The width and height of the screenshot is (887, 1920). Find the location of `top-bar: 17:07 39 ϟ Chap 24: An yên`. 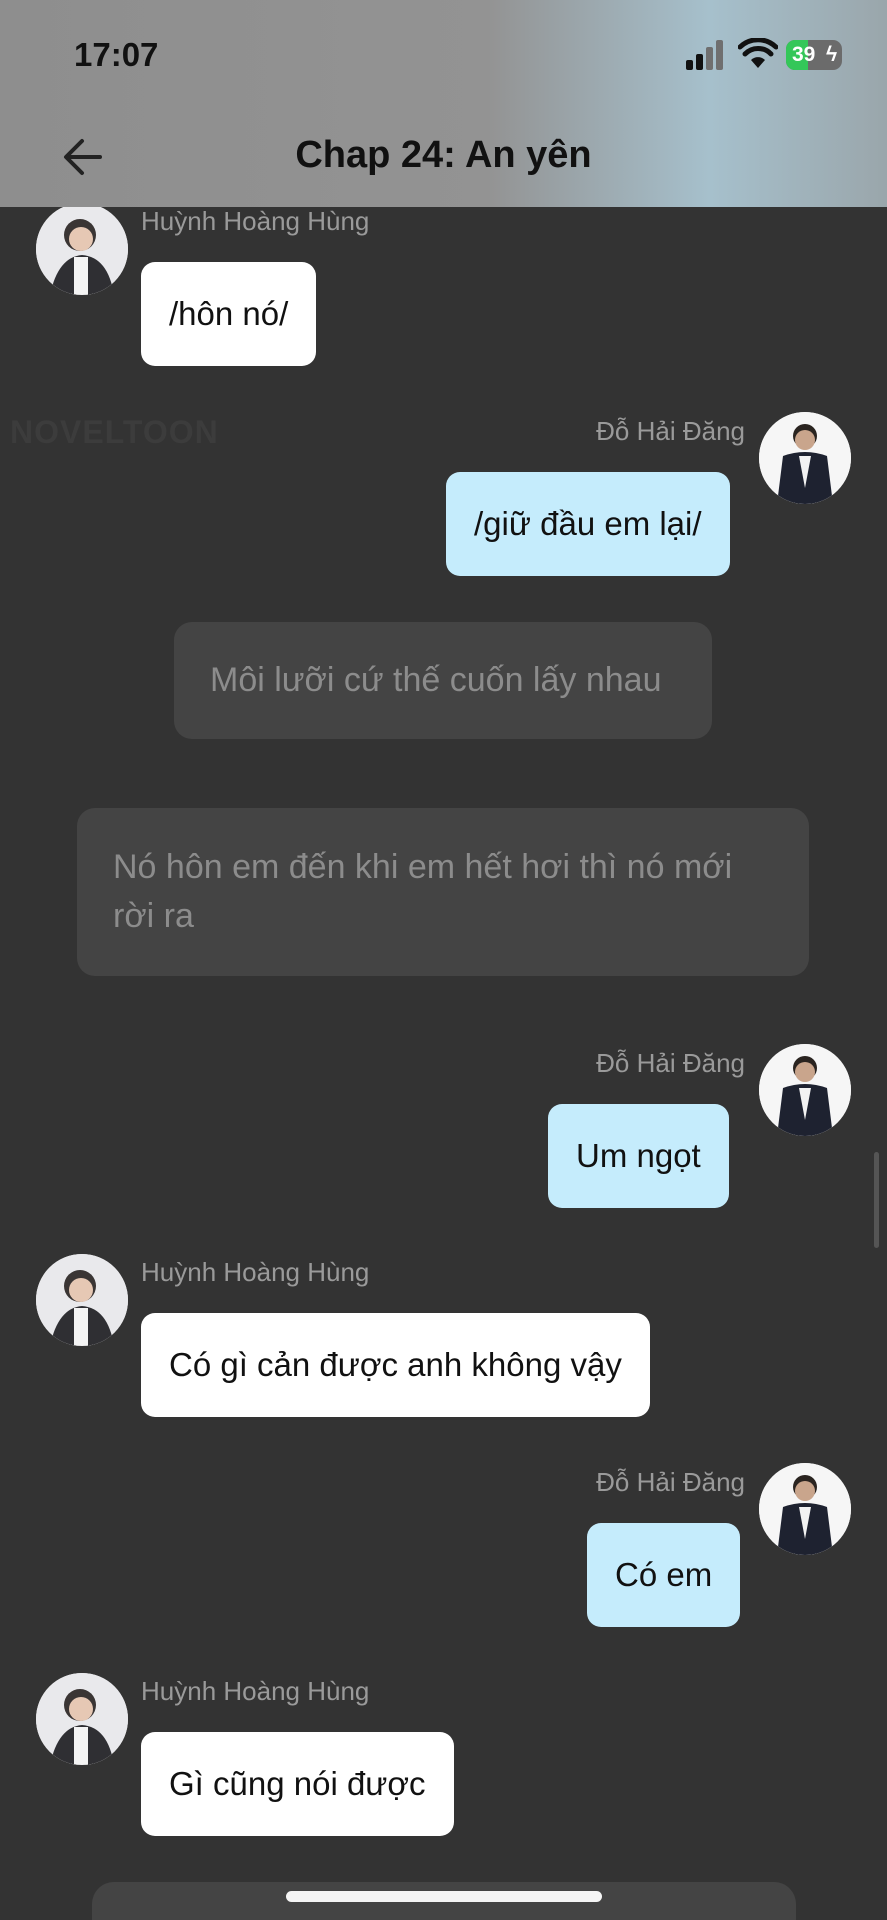

top-bar: 17:07 39 ϟ Chap 24: An yên is located at coordinates (443, 103).